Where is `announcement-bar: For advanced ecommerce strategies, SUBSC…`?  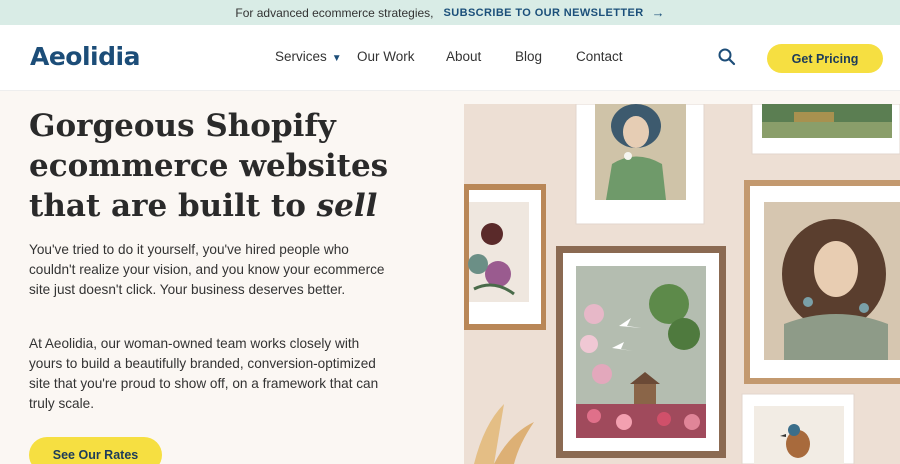 announcement-bar: For advanced ecommerce strategies, SUBSC… is located at coordinates (450, 12).